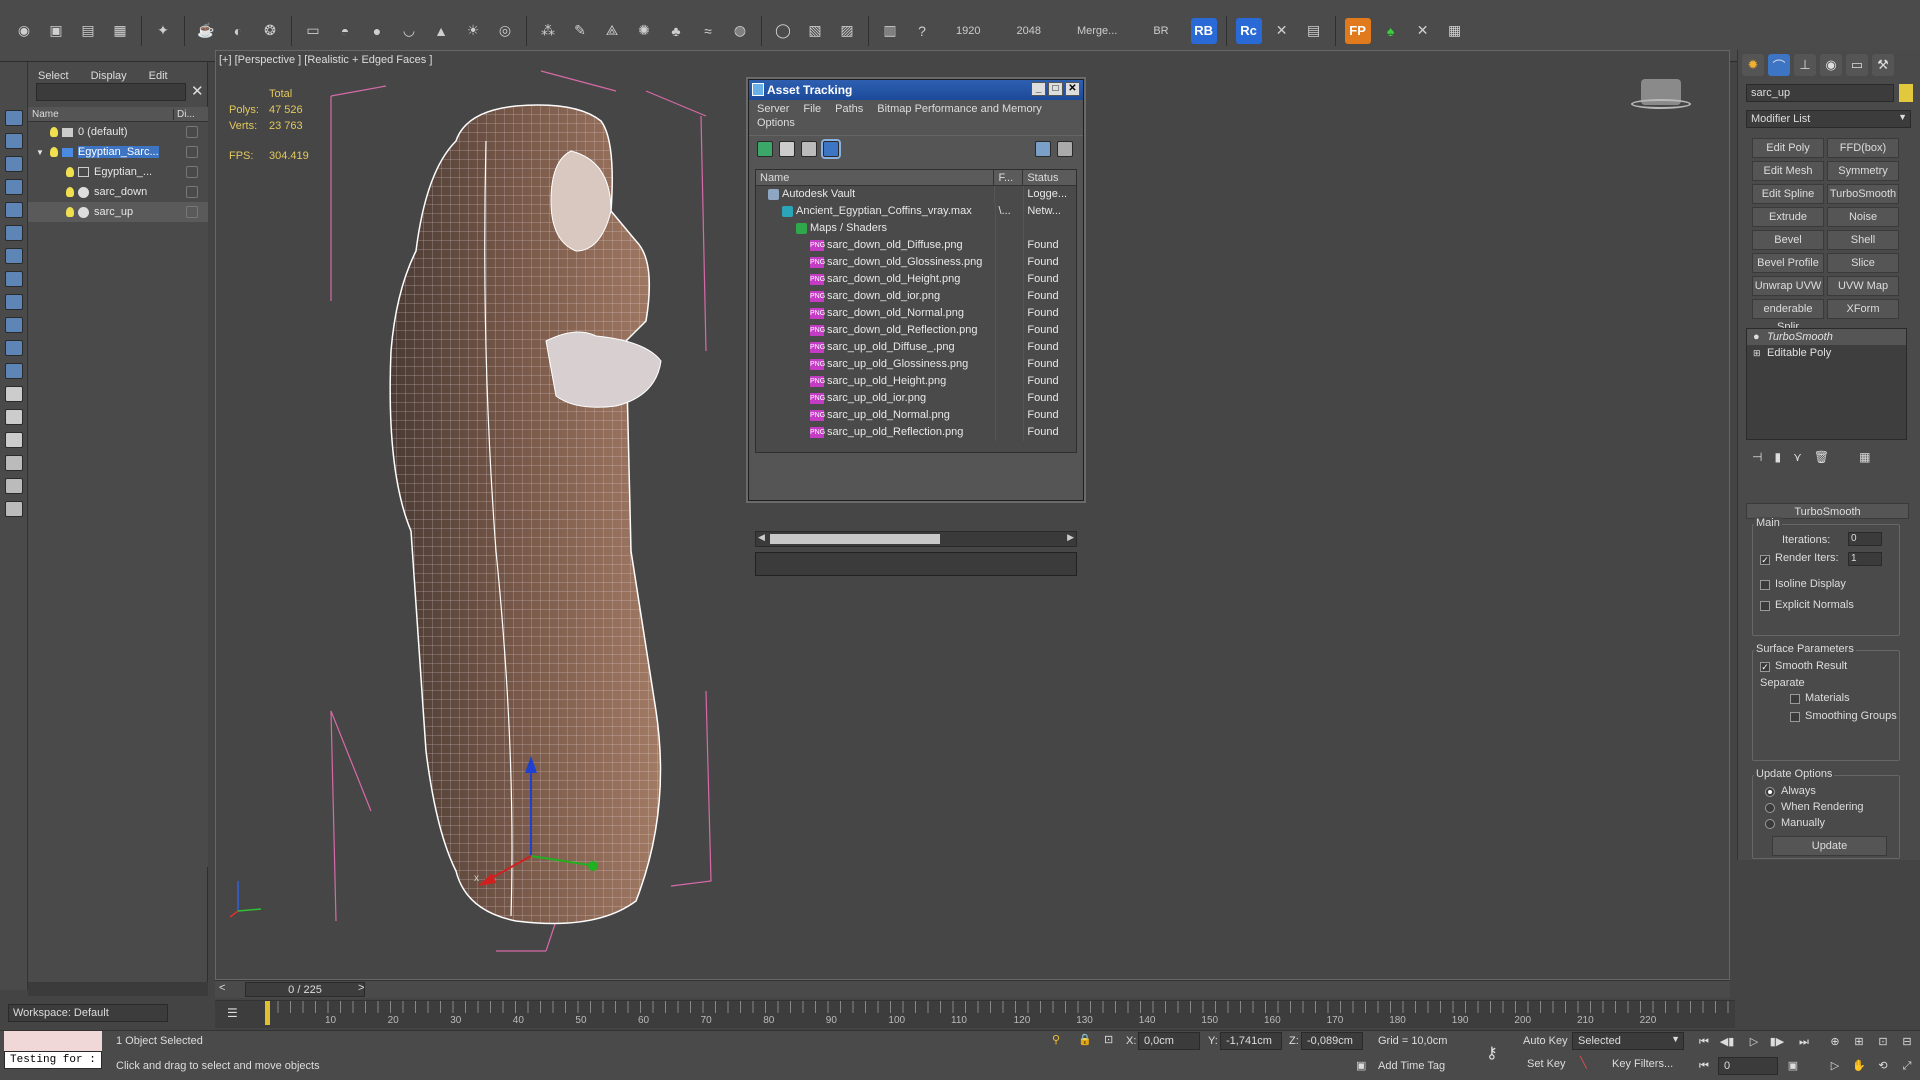 The image size is (1920, 1080). What do you see at coordinates (1248, 30) in the screenshot?
I see `rc-button: Rc` at bounding box center [1248, 30].